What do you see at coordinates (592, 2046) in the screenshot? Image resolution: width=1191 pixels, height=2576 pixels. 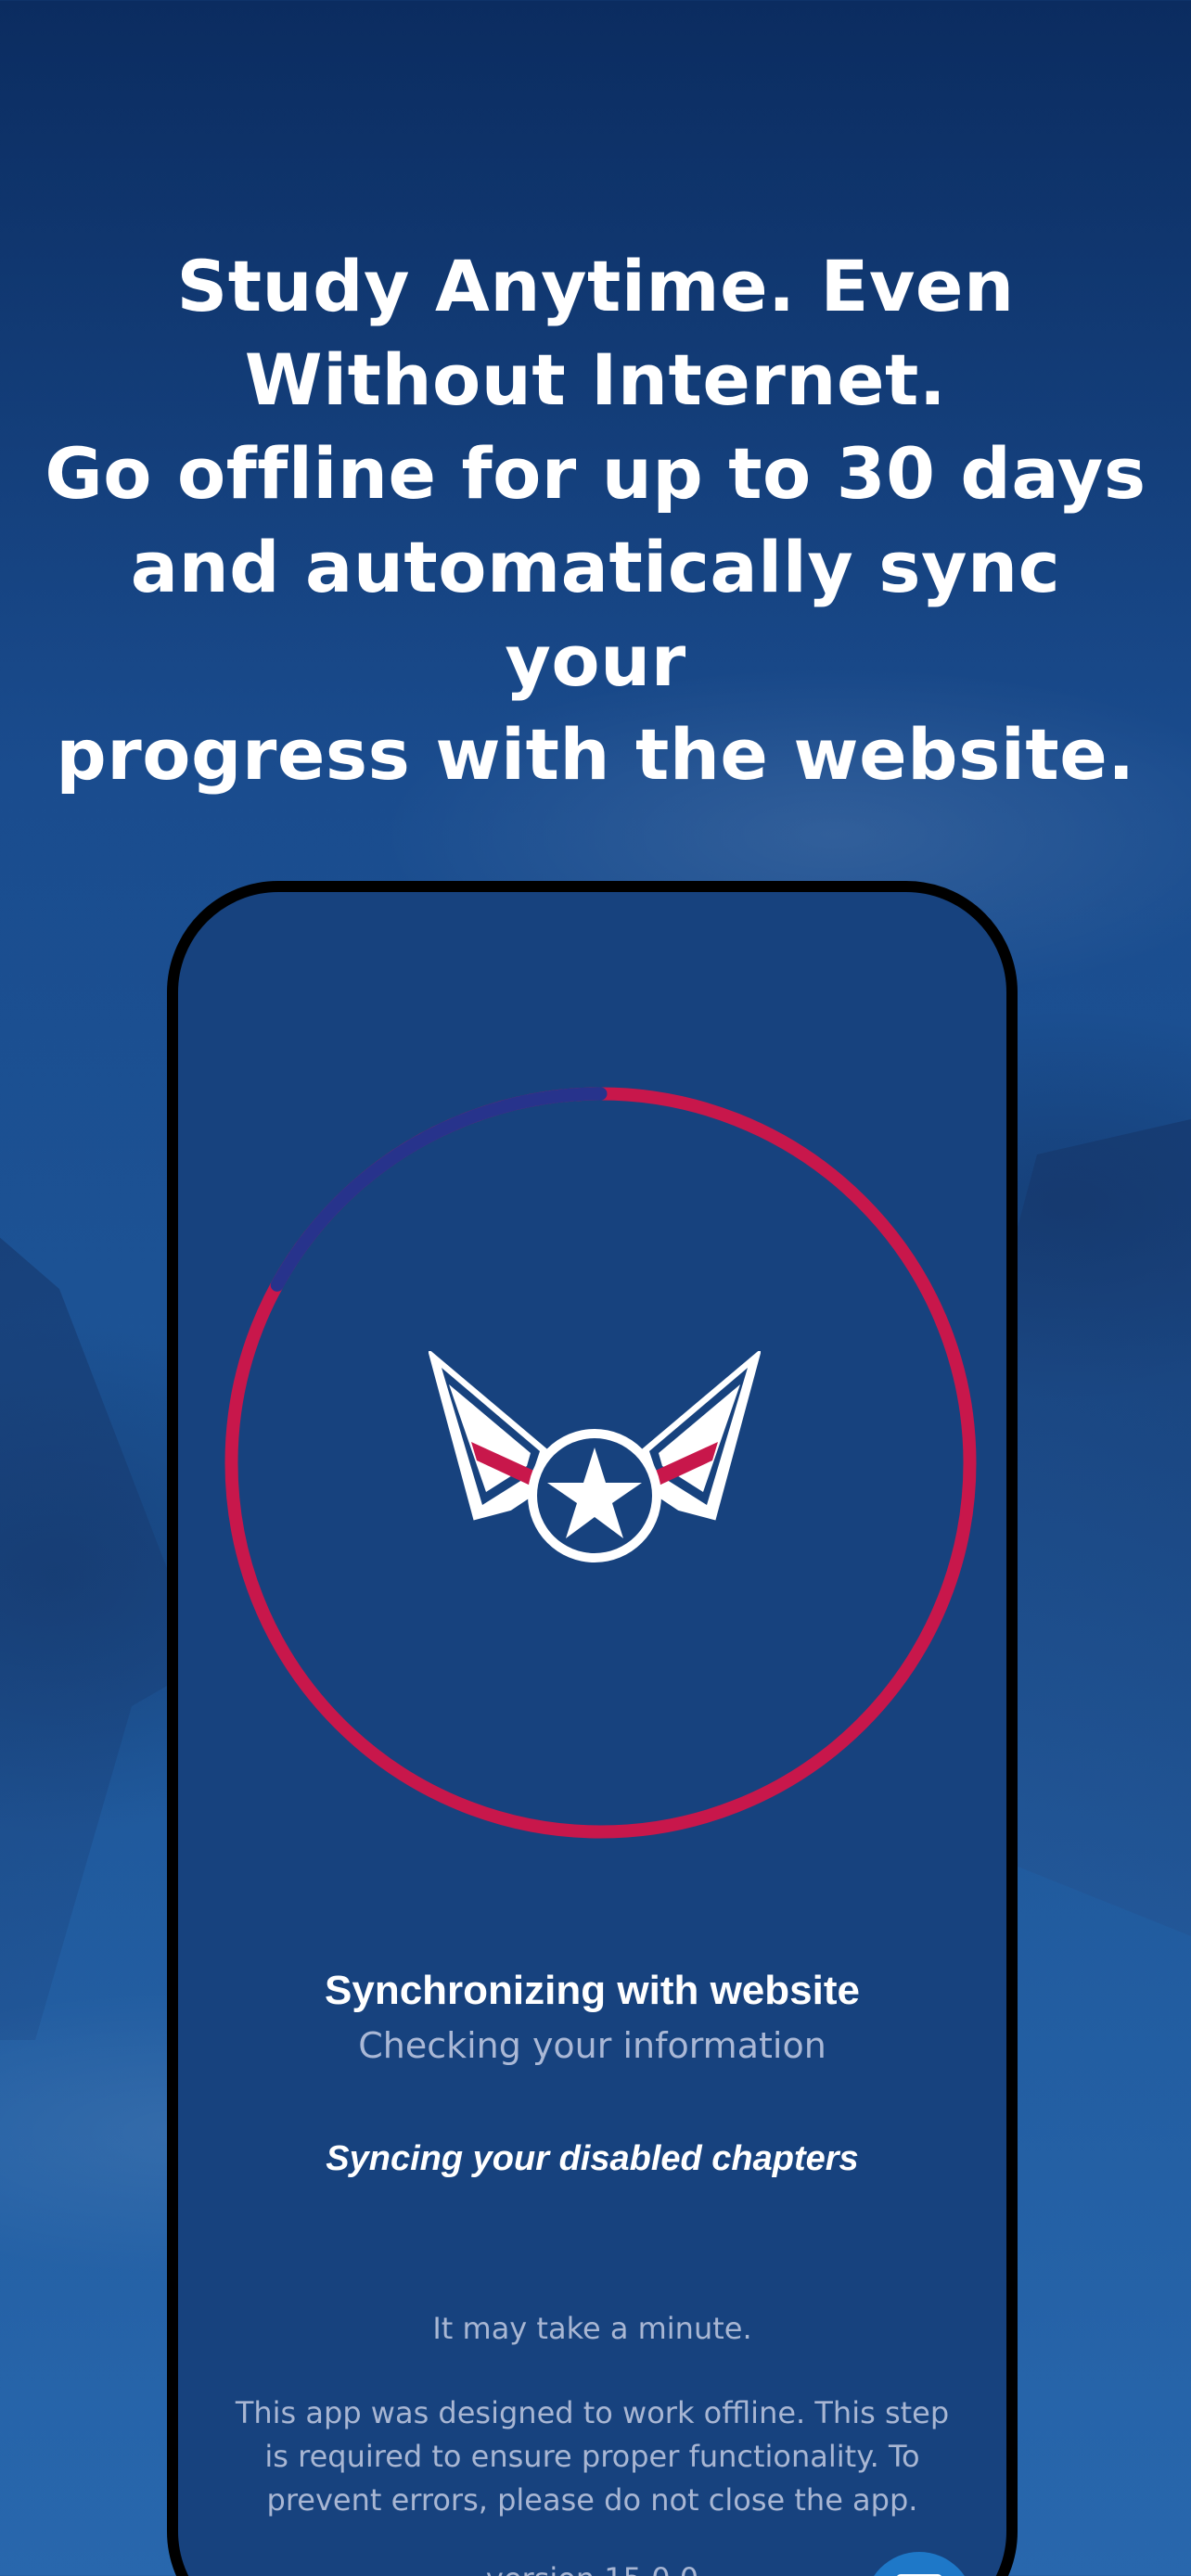 I see `sync-subtitle: Checking your information` at bounding box center [592, 2046].